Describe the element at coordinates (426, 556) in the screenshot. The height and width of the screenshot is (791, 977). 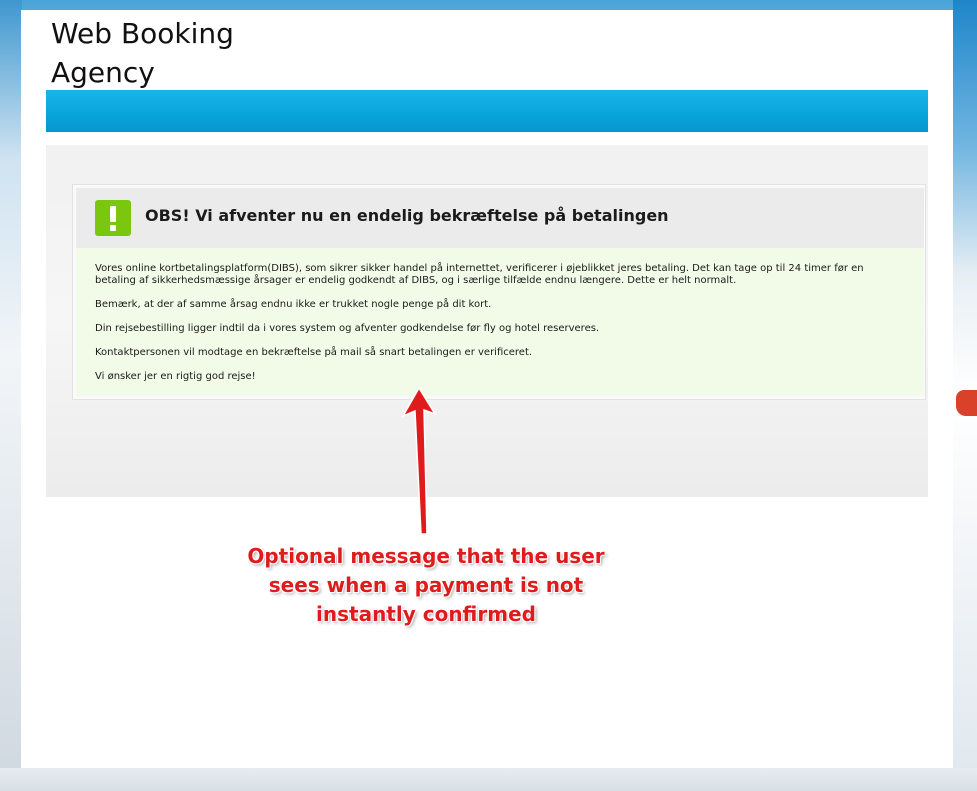
I see `annotation-line-1: Optional message that the user` at that location.